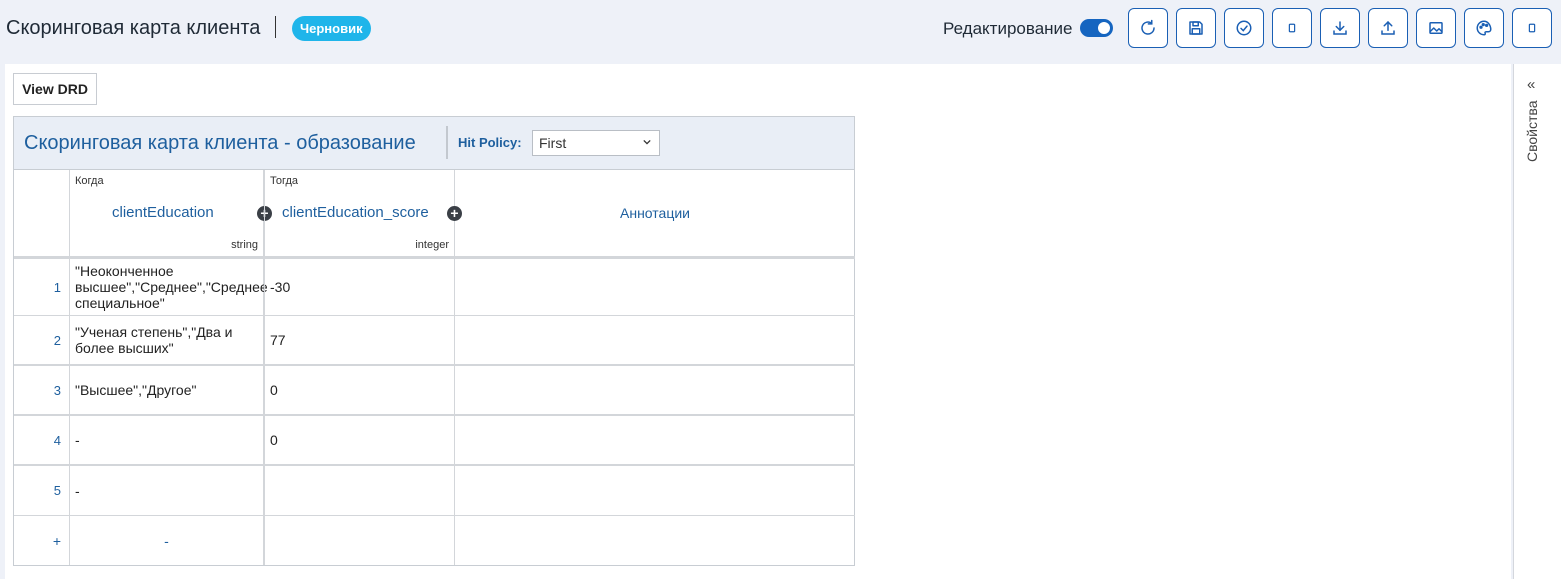  Describe the element at coordinates (280, 287) in the screenshot. I see `output-cell-text: -30` at that location.